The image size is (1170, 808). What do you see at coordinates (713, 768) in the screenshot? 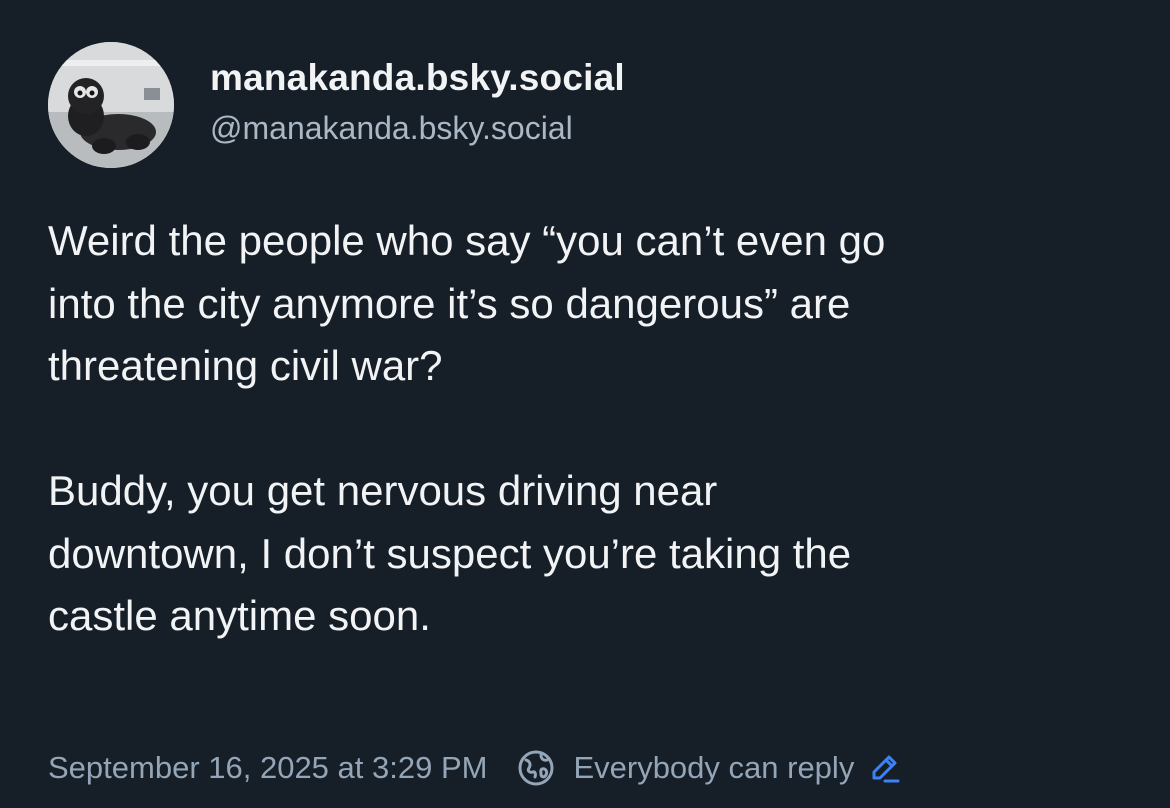
I see `reply-setting: Everybody can reply` at bounding box center [713, 768].